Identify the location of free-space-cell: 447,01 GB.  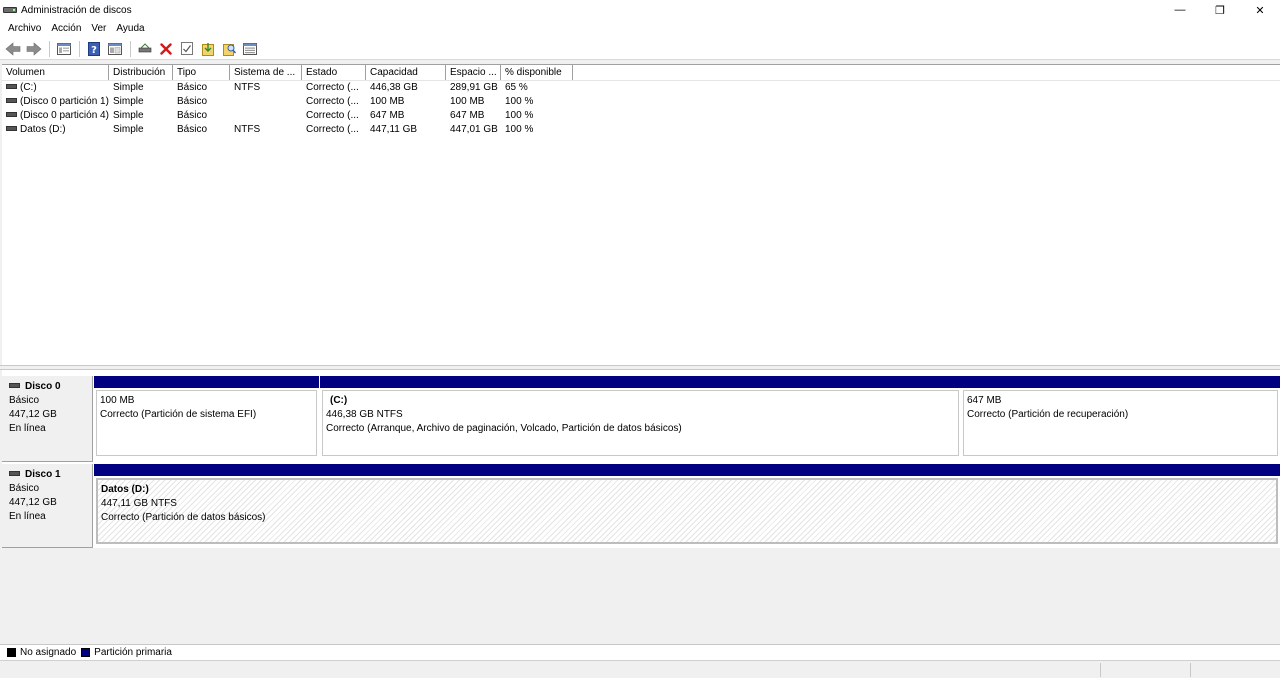
(474, 129).